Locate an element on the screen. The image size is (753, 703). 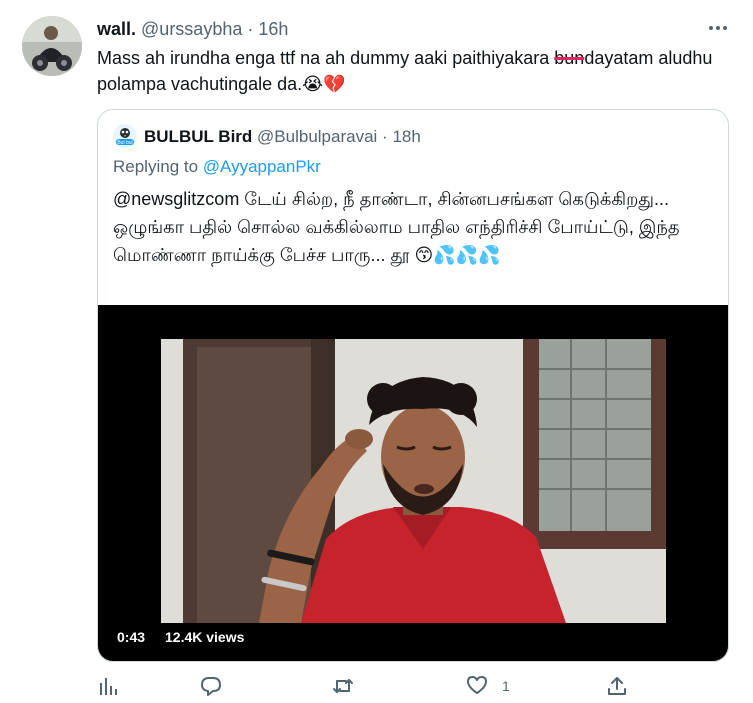
more-dots-icon is located at coordinates (718, 31).